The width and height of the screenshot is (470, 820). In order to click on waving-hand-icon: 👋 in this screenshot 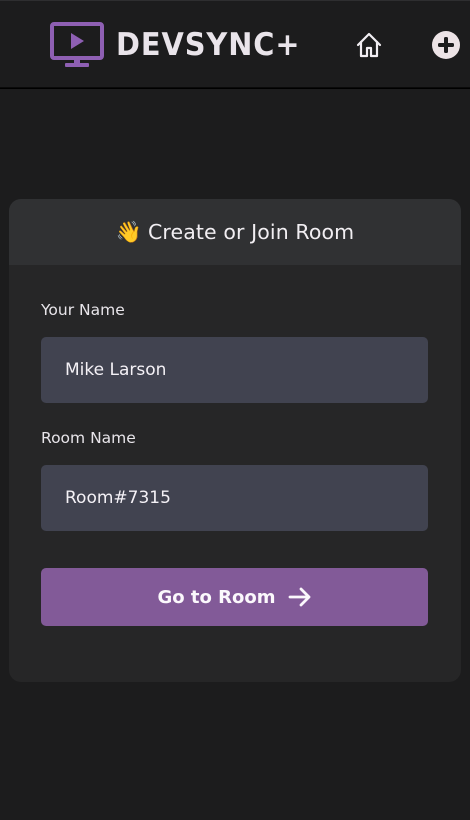, I will do `click(129, 231)`.